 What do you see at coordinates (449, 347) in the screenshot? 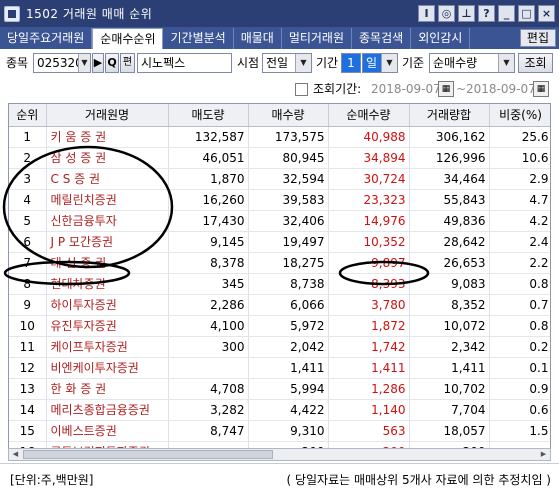
I see `total-volume-cell: 2,342` at bounding box center [449, 347].